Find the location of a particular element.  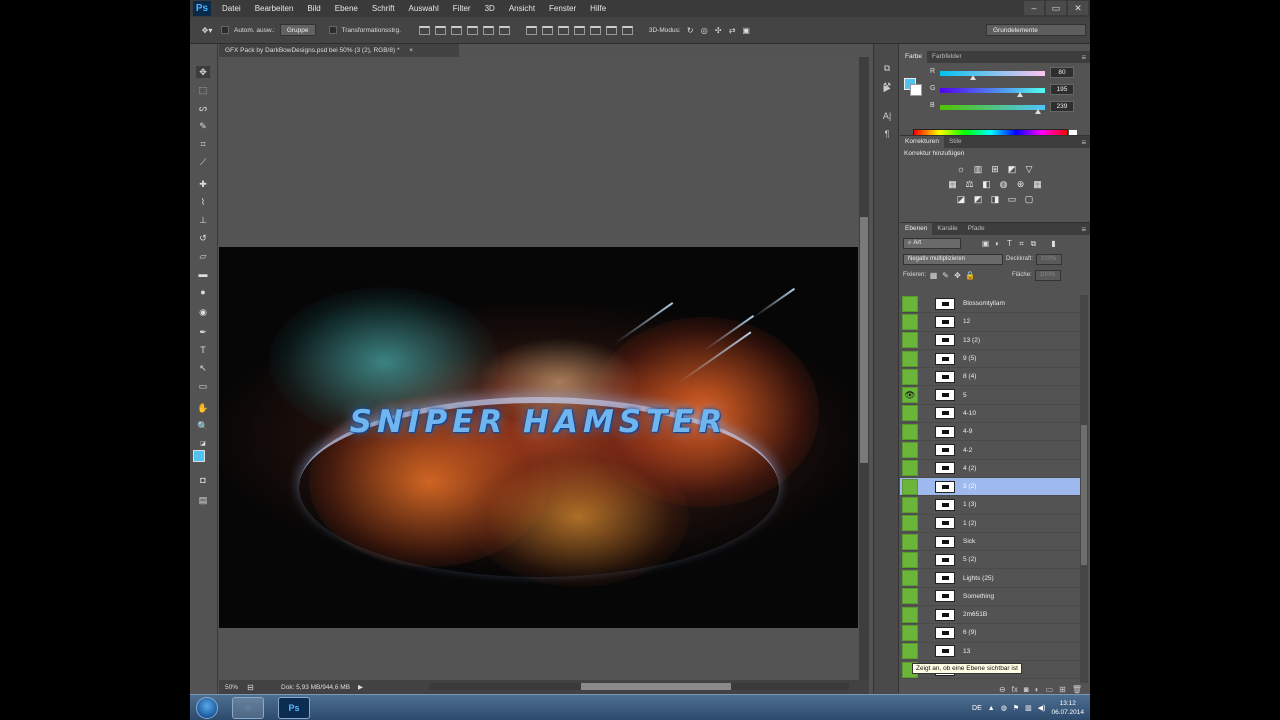

layer-name: 13 is located at coordinates (966, 651).